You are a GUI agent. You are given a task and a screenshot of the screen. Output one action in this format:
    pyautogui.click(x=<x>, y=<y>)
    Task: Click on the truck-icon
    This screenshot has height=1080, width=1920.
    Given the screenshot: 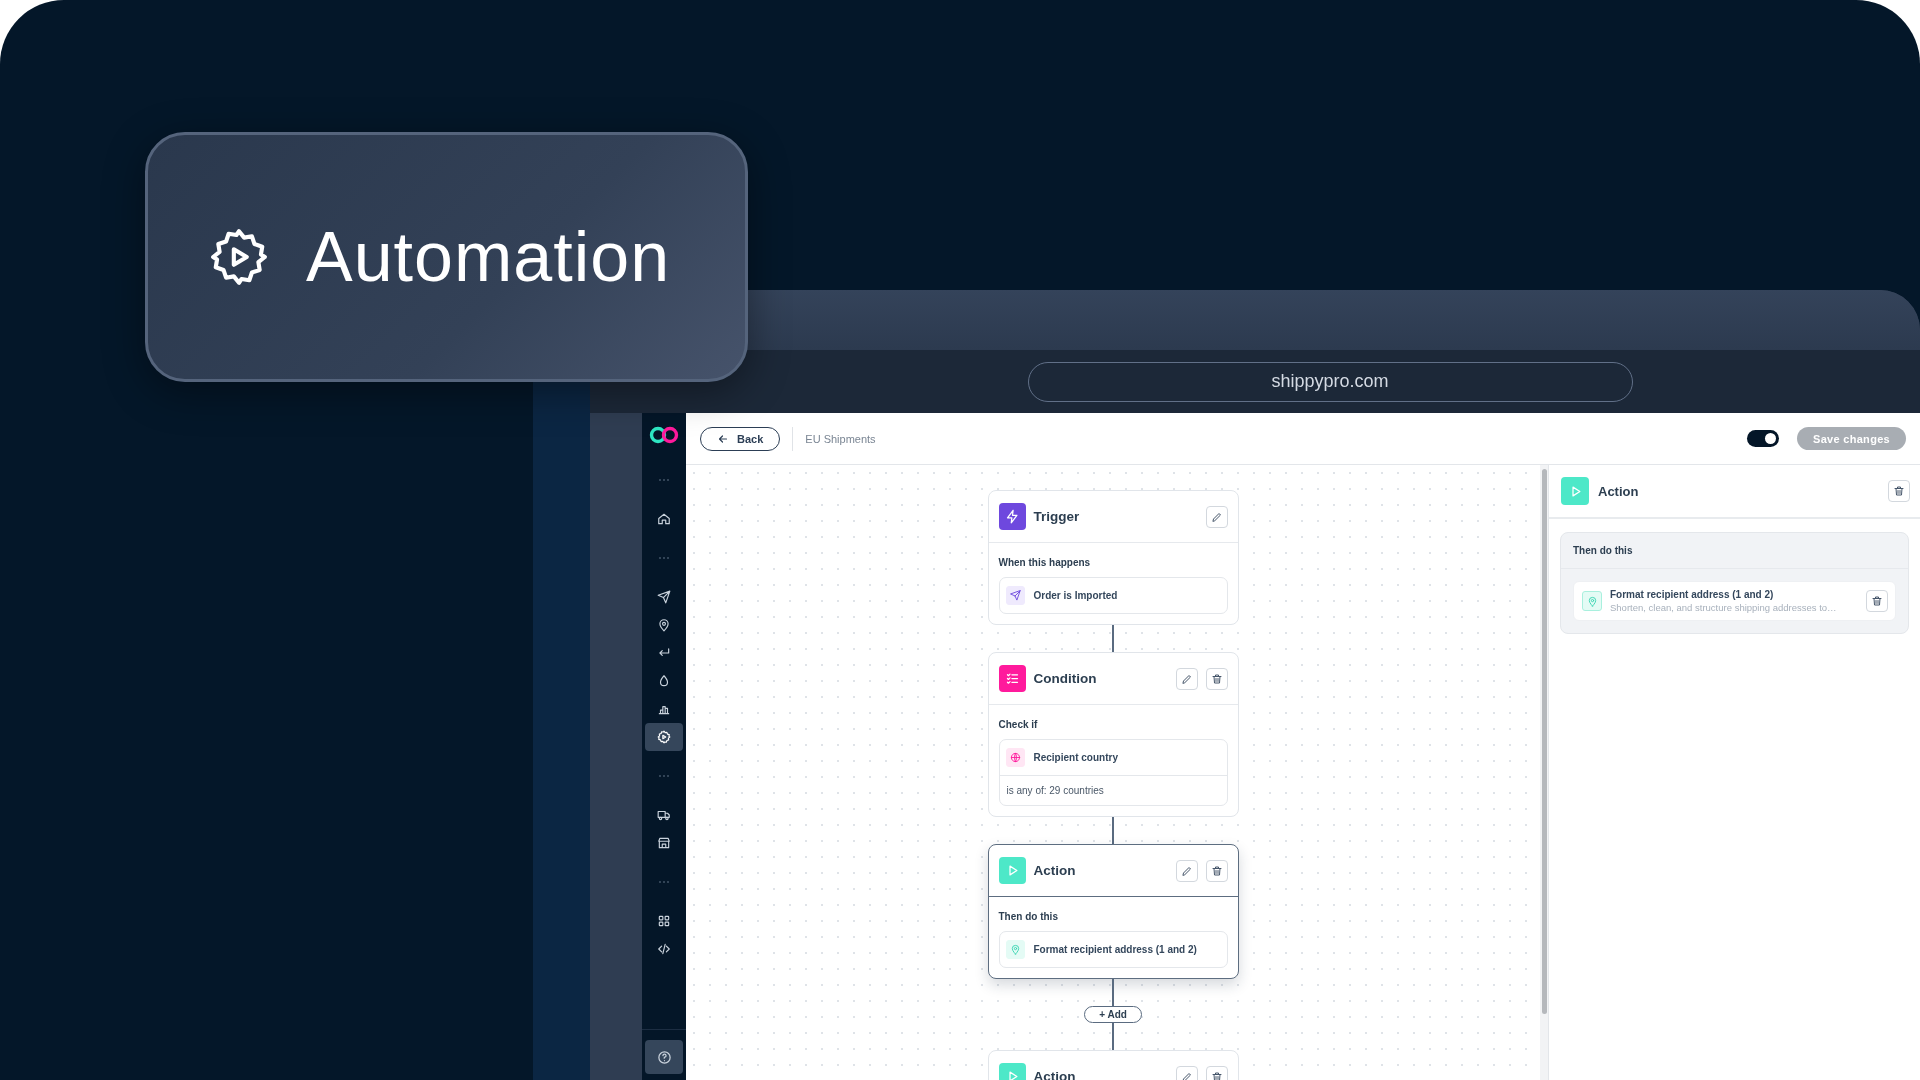 What is the action you would take?
    pyautogui.click(x=664, y=815)
    